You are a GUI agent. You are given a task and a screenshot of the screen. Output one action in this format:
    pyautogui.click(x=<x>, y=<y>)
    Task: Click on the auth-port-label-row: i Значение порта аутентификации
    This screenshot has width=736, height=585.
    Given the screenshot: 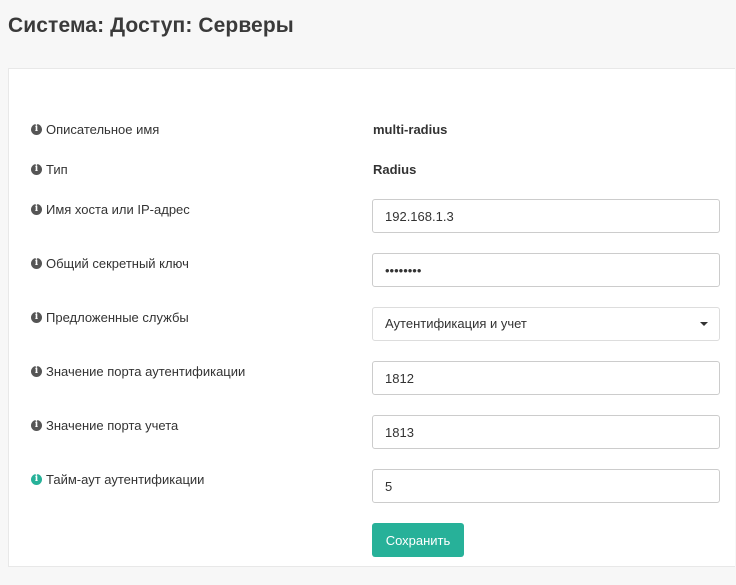 What is the action you would take?
    pyautogui.click(x=138, y=371)
    